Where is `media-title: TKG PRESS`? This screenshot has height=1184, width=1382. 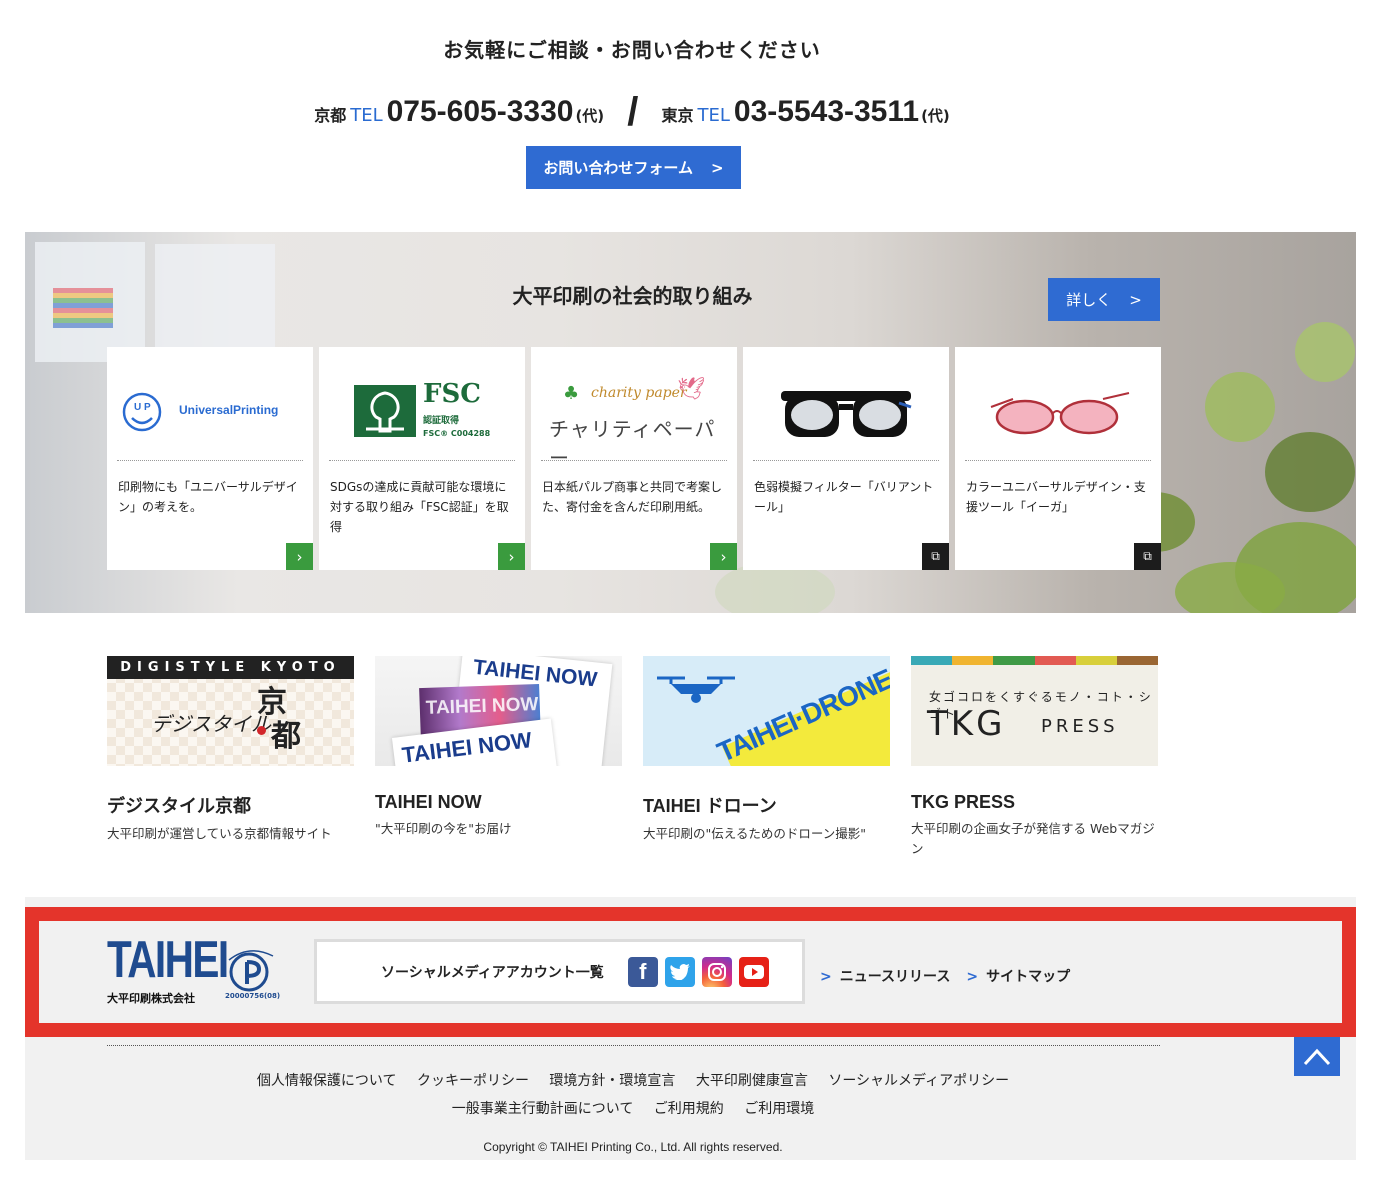
media-title: TKG PRESS is located at coordinates (1034, 802).